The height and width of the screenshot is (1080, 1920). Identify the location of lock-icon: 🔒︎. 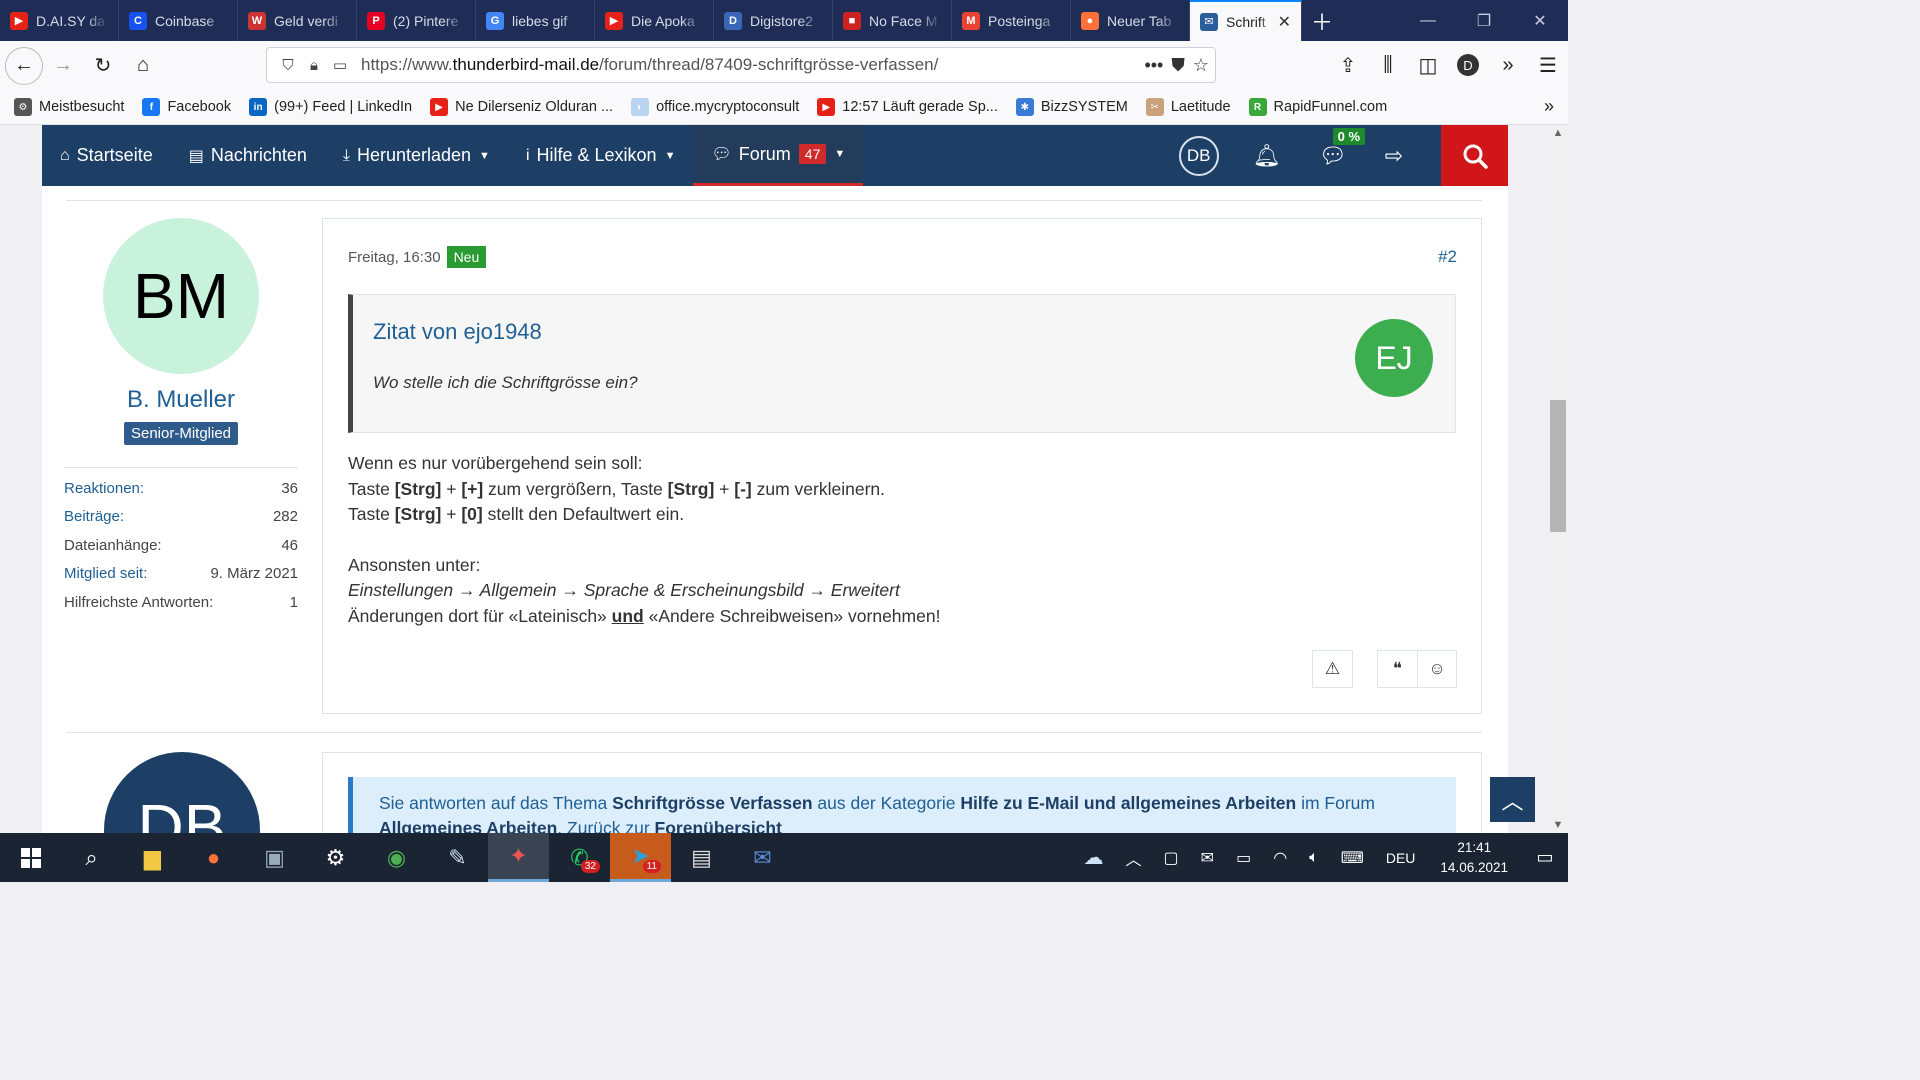
(314, 65).